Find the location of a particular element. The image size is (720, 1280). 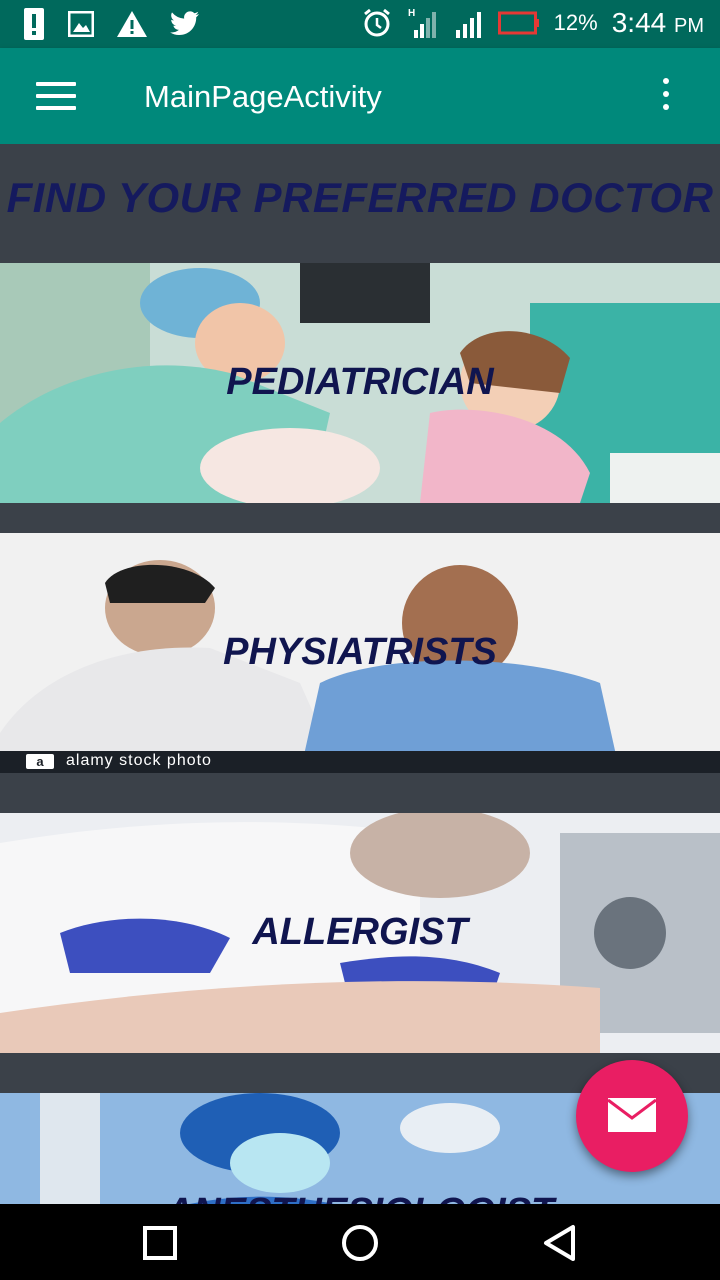

navigation-bar is located at coordinates (360, 1242).